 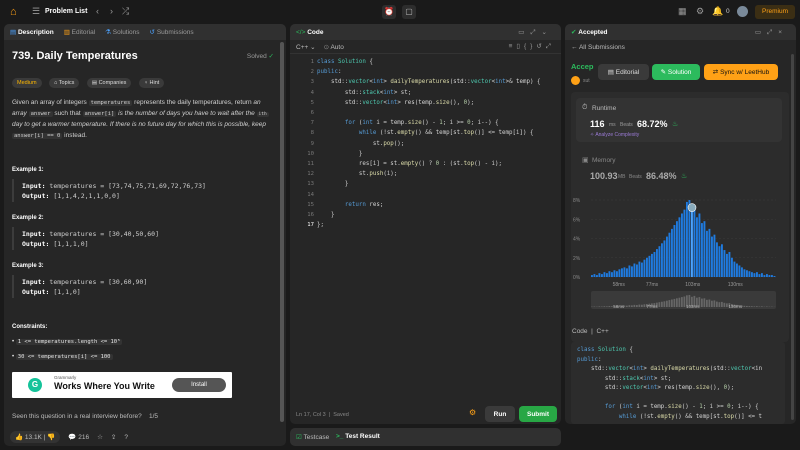 I want to click on y-tick-label: 0%, so click(x=577, y=278).